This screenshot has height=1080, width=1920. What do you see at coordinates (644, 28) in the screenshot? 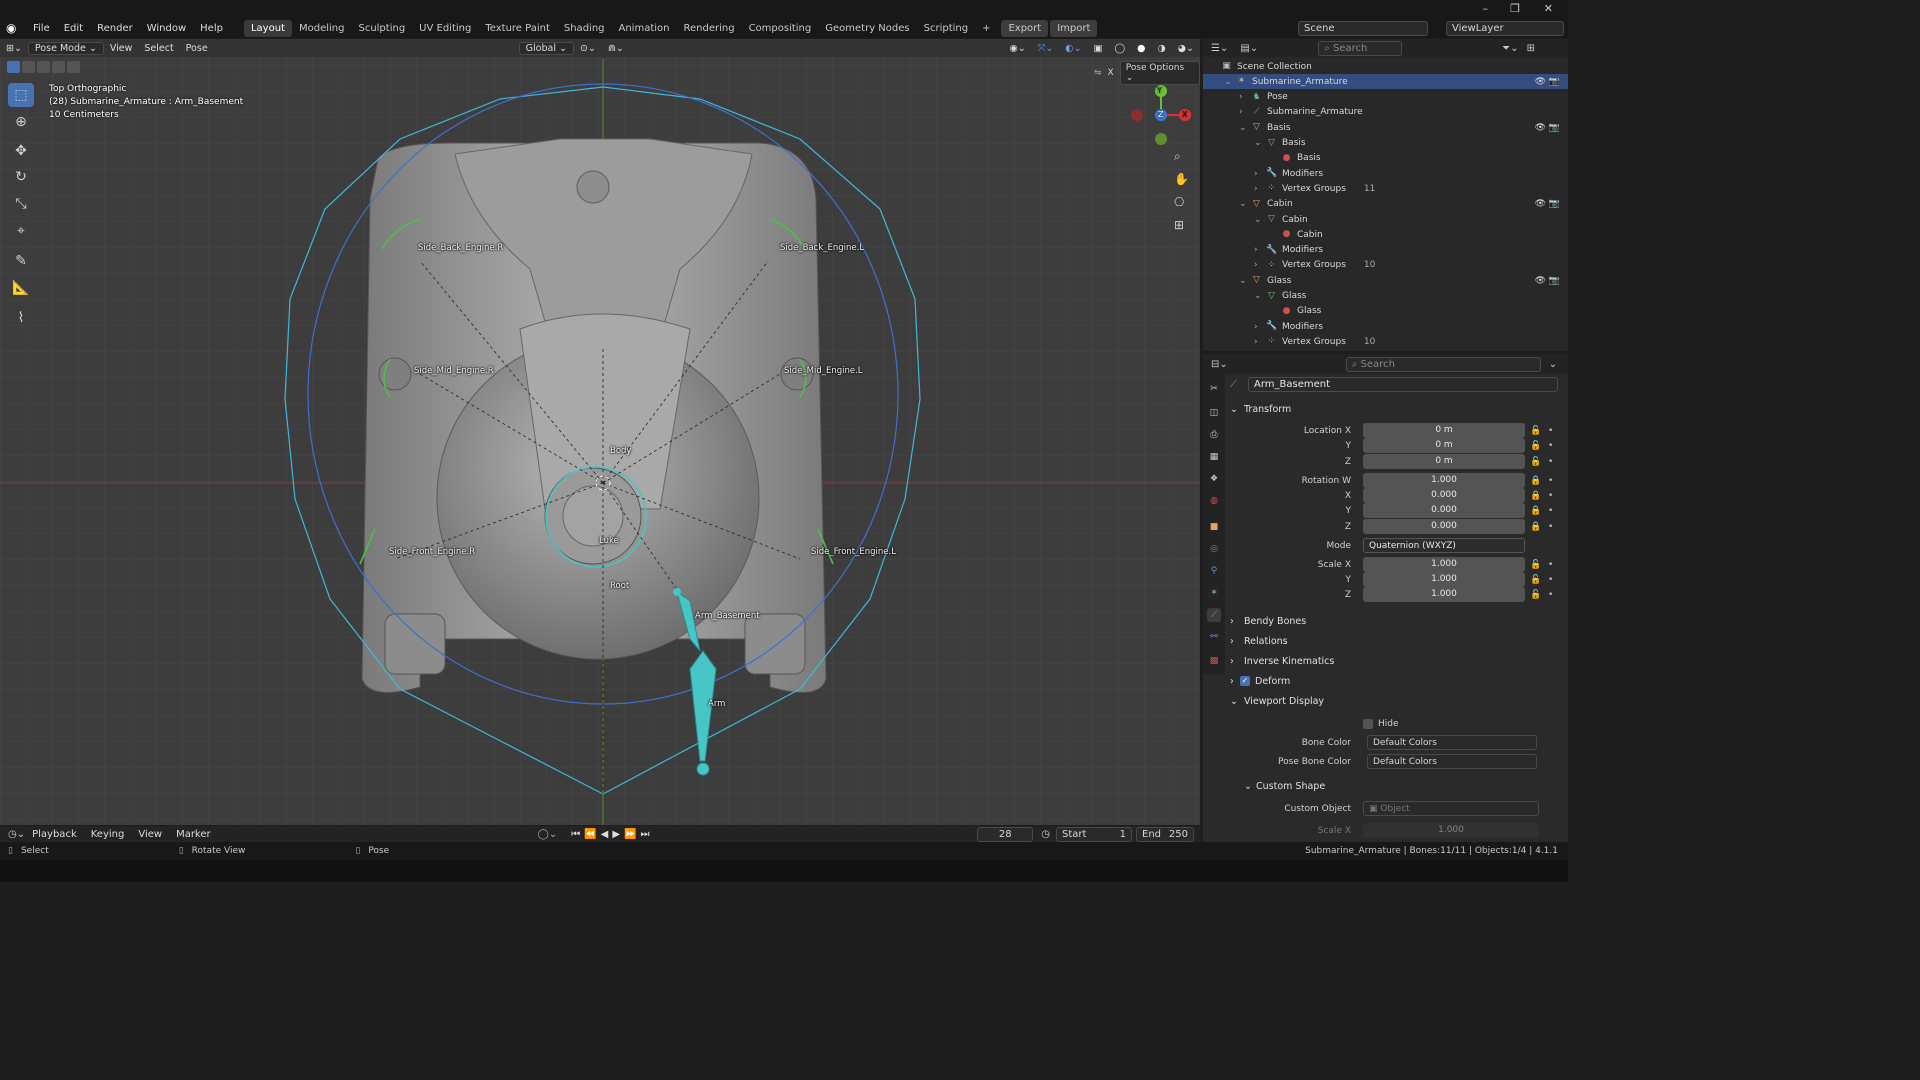
I see `tab-animation: Animation` at bounding box center [644, 28].